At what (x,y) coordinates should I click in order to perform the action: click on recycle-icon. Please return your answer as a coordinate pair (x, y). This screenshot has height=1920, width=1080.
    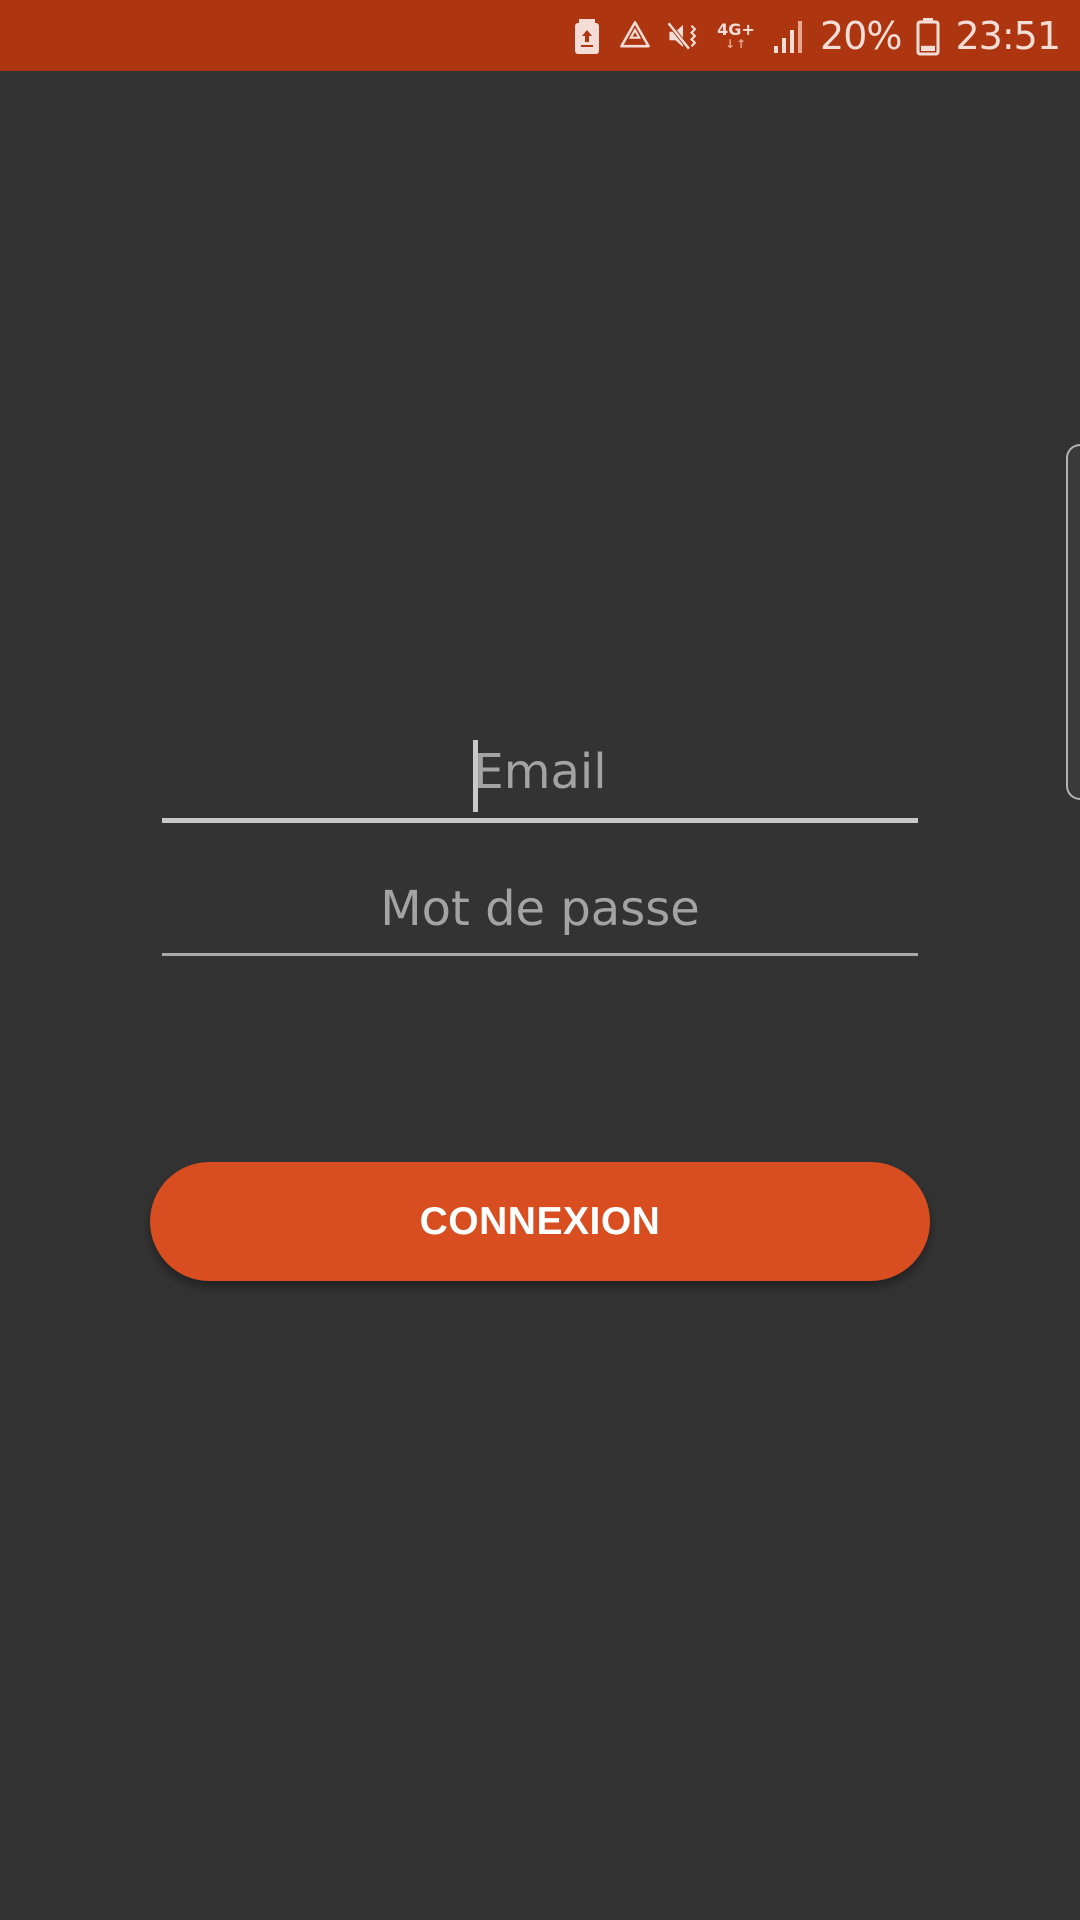
    Looking at the image, I should click on (635, 36).